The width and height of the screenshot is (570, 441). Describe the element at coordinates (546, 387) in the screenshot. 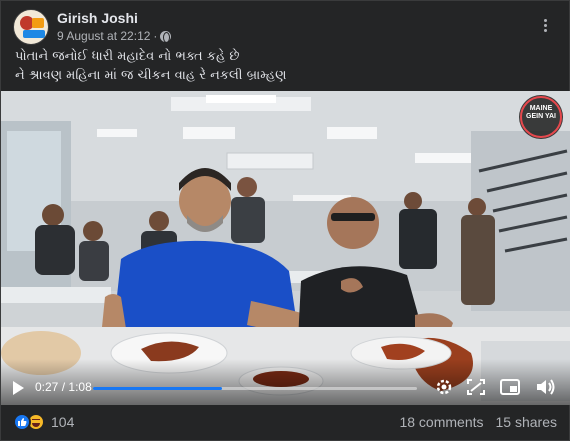

I see `volume-icon` at that location.